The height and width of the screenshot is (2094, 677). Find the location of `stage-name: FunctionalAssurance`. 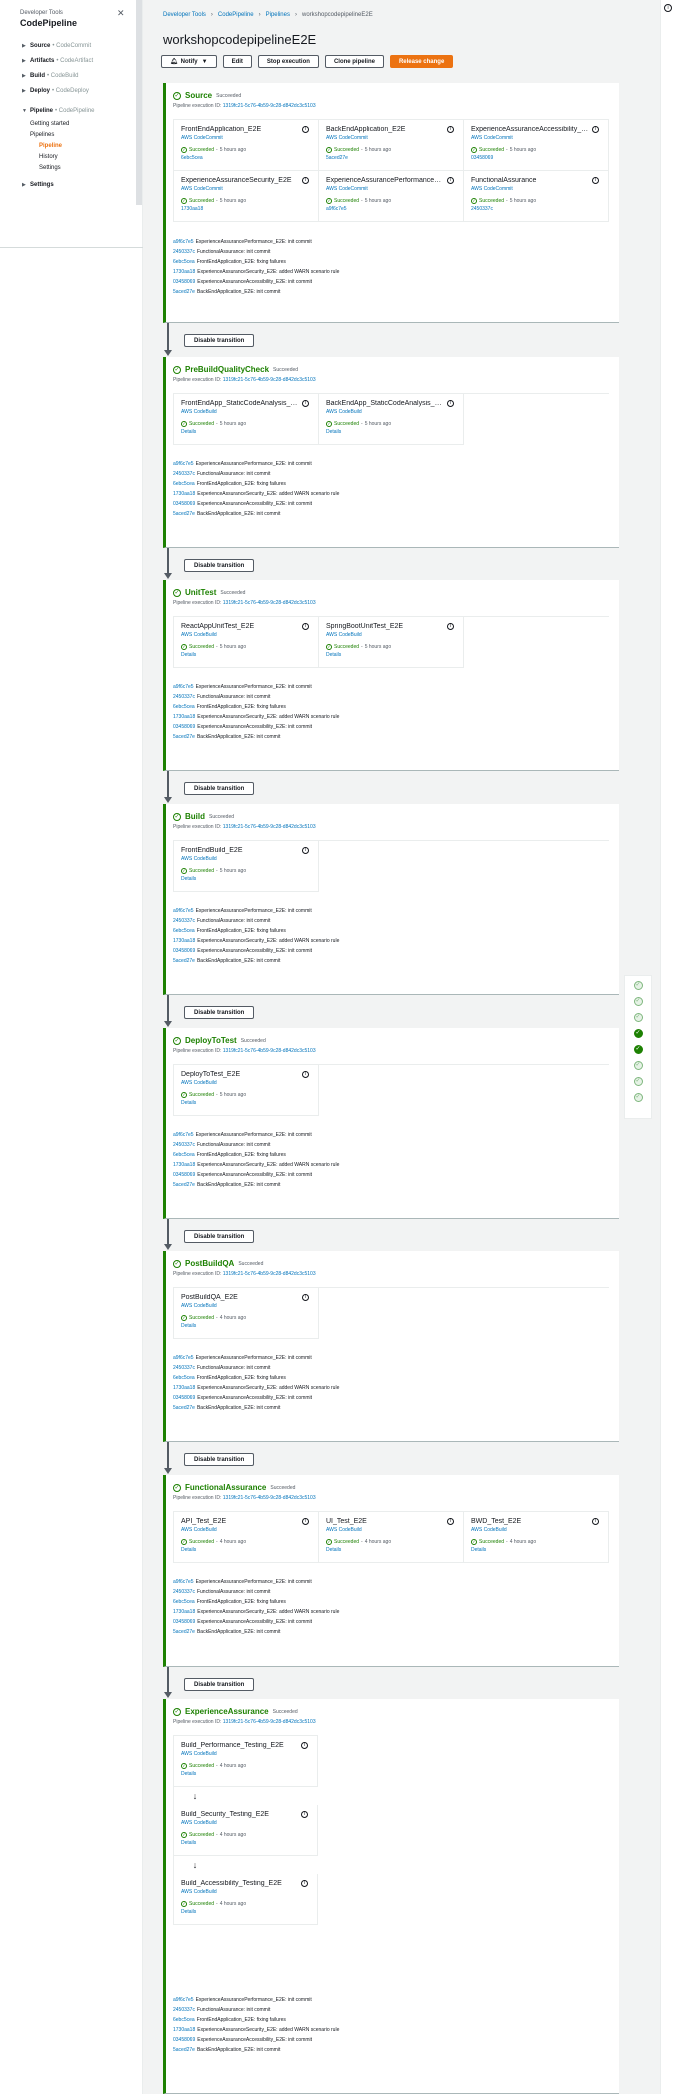

stage-name: FunctionalAssurance is located at coordinates (225, 1487).